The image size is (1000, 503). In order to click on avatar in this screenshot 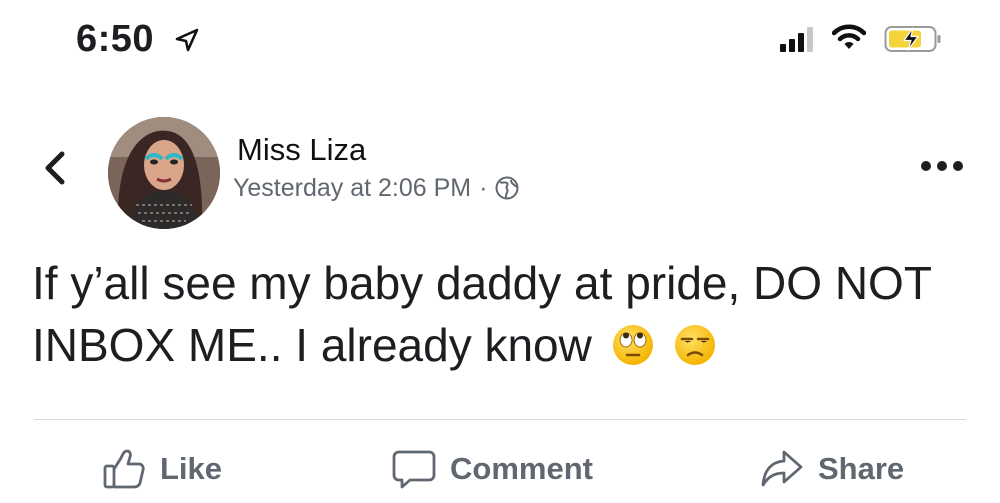, I will do `click(164, 173)`.